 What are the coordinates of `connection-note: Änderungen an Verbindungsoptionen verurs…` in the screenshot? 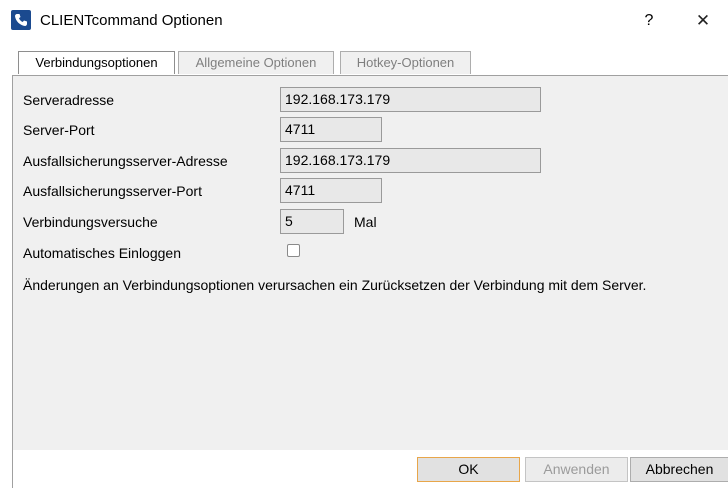 It's located at (335, 285).